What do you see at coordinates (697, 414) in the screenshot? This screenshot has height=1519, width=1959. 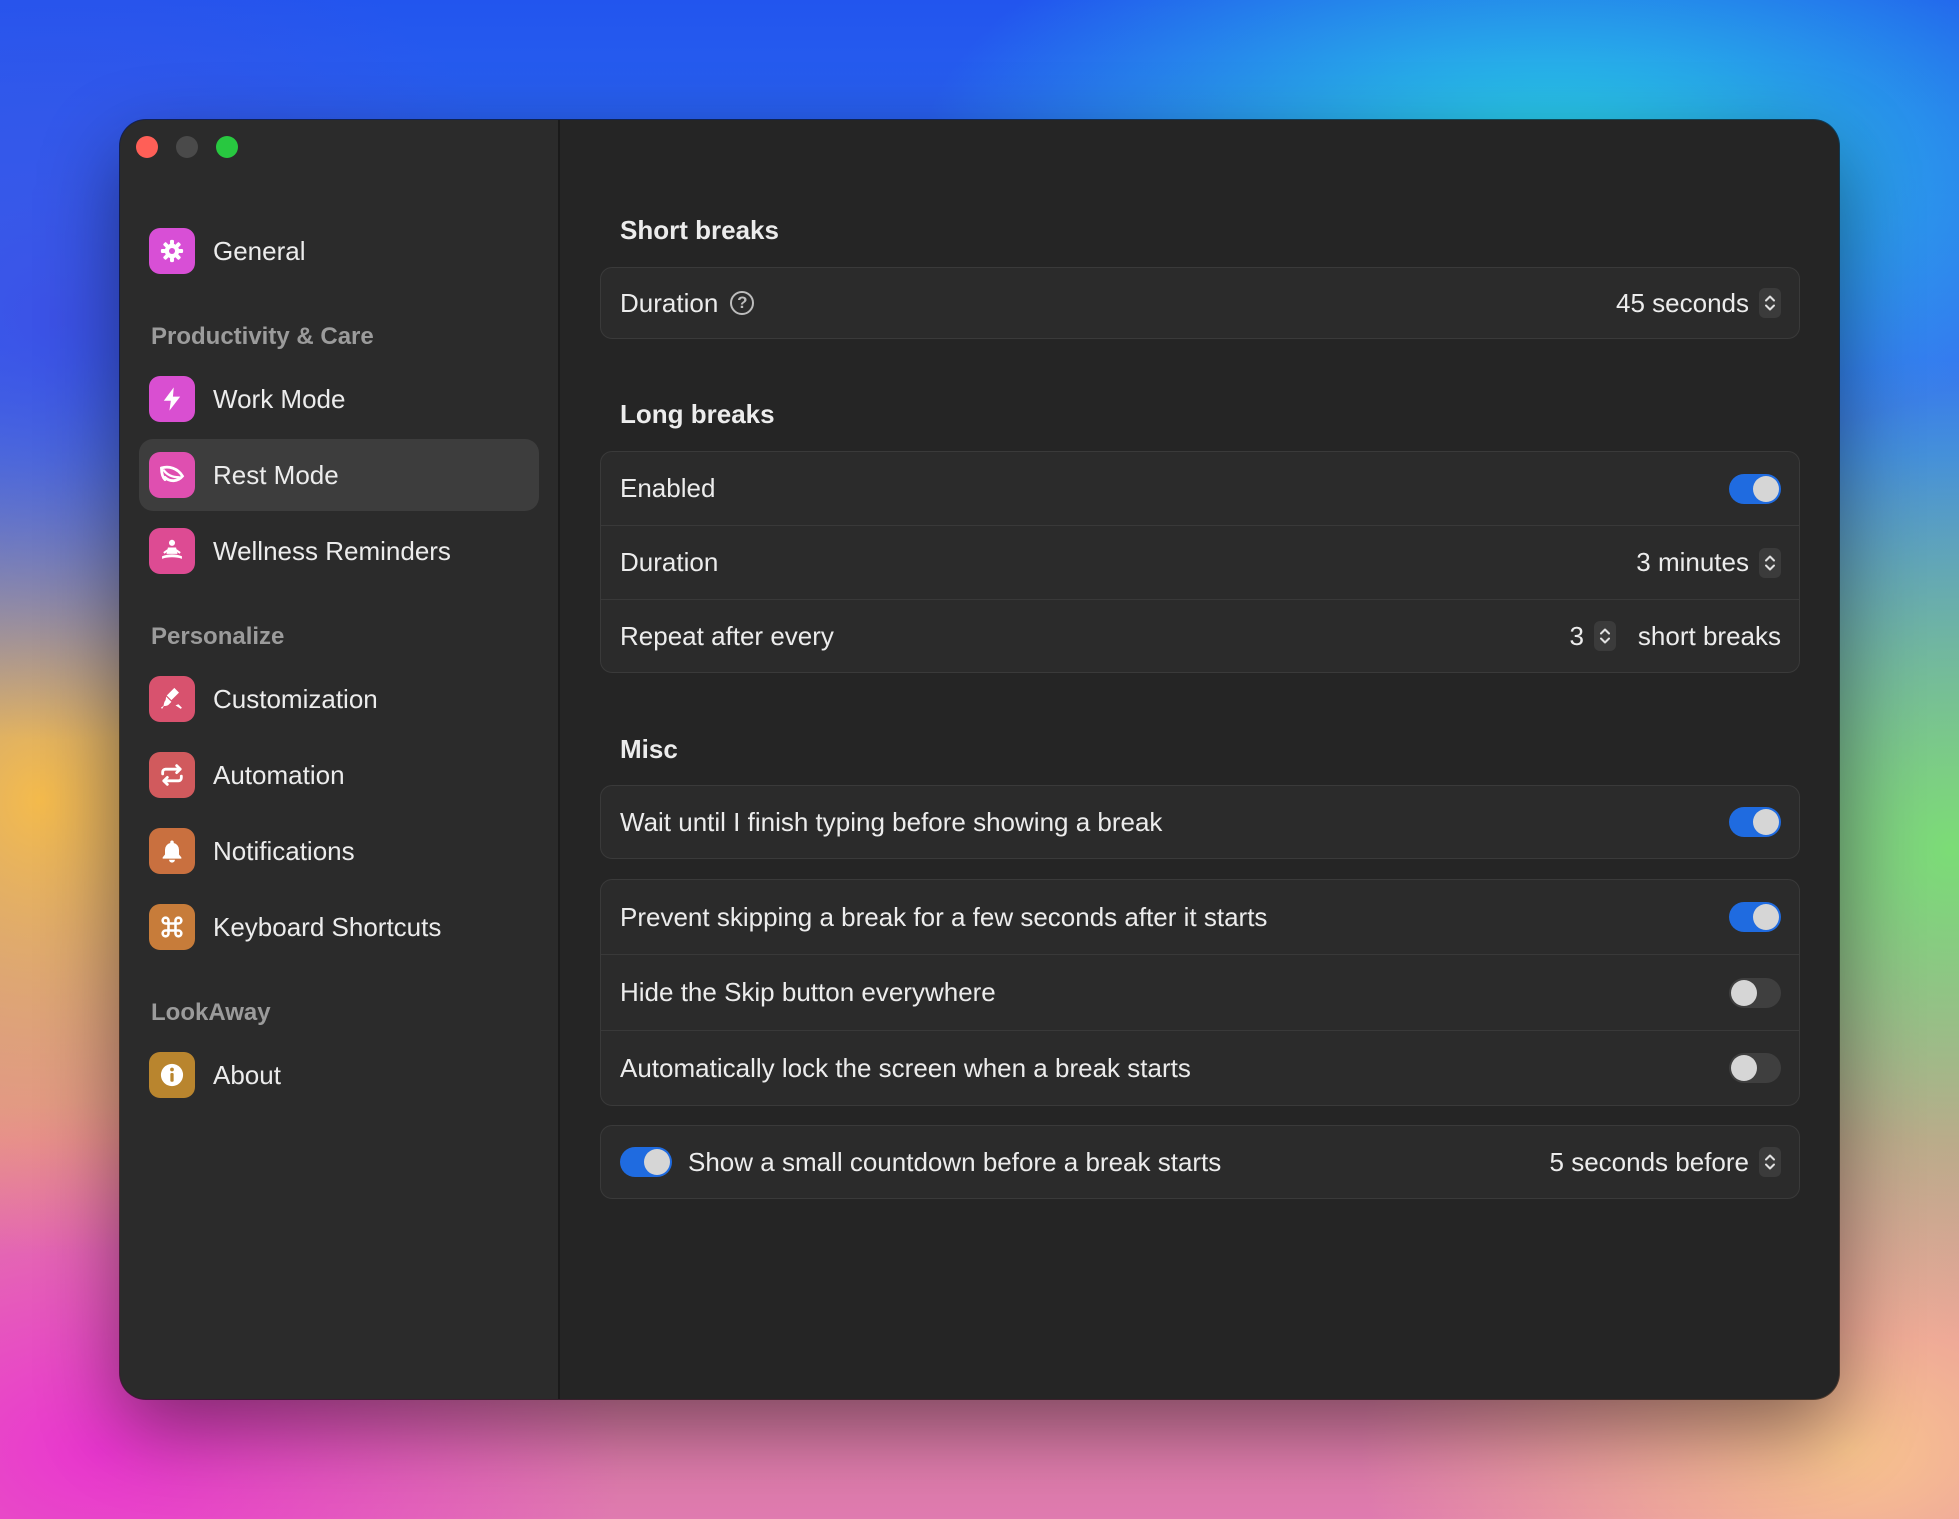 I see `section-title-long-breaks: Long breaks` at bounding box center [697, 414].